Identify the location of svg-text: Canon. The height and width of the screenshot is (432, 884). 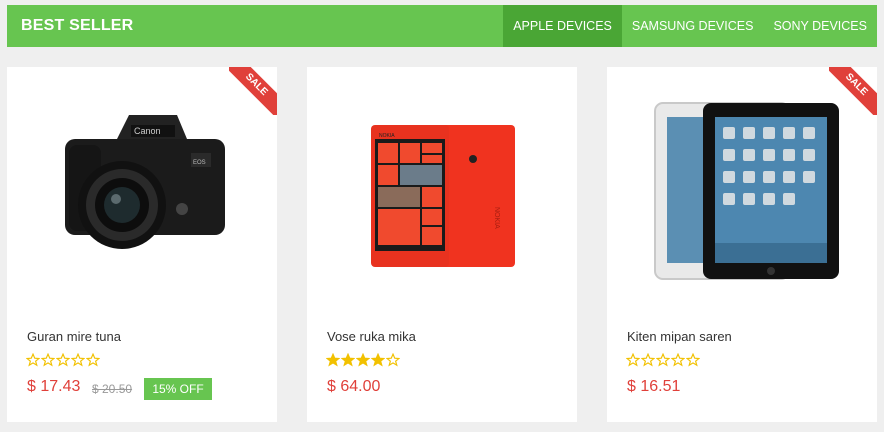
(147, 131).